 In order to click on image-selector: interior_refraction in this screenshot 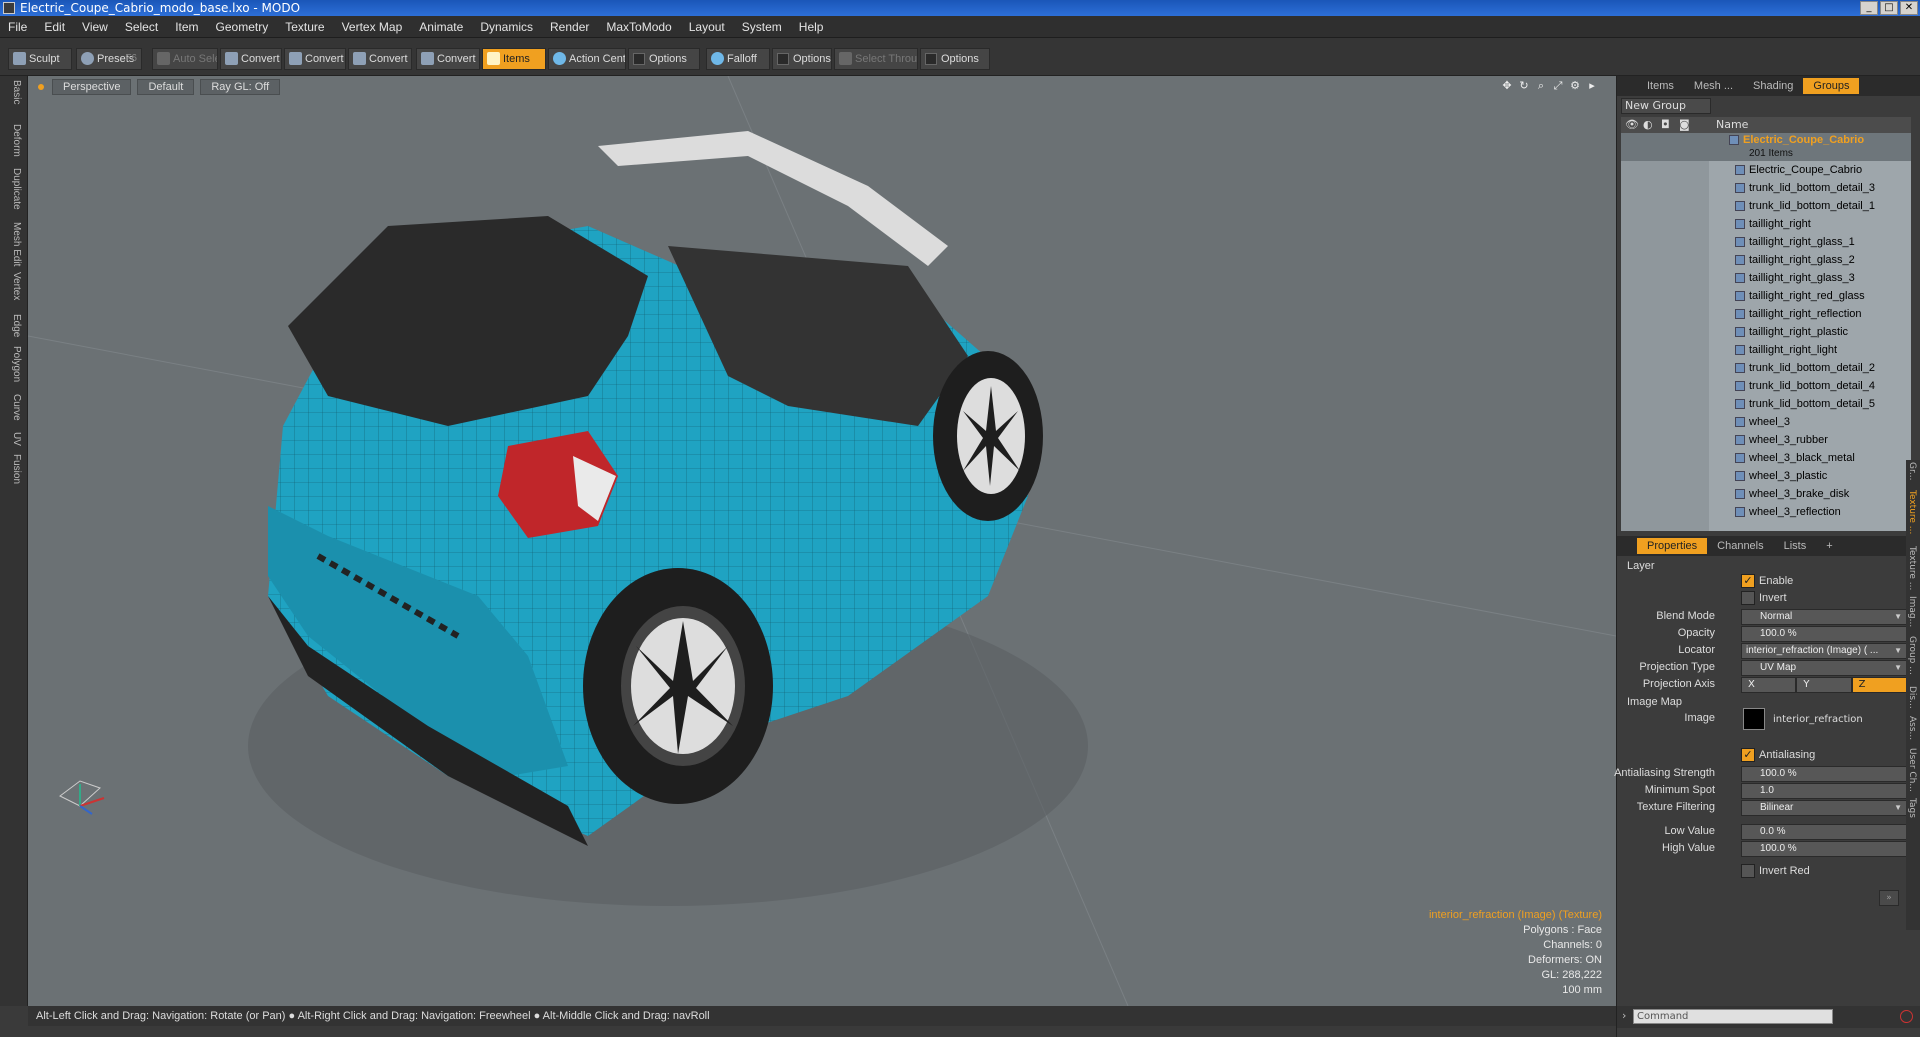, I will do `click(1762, 721)`.